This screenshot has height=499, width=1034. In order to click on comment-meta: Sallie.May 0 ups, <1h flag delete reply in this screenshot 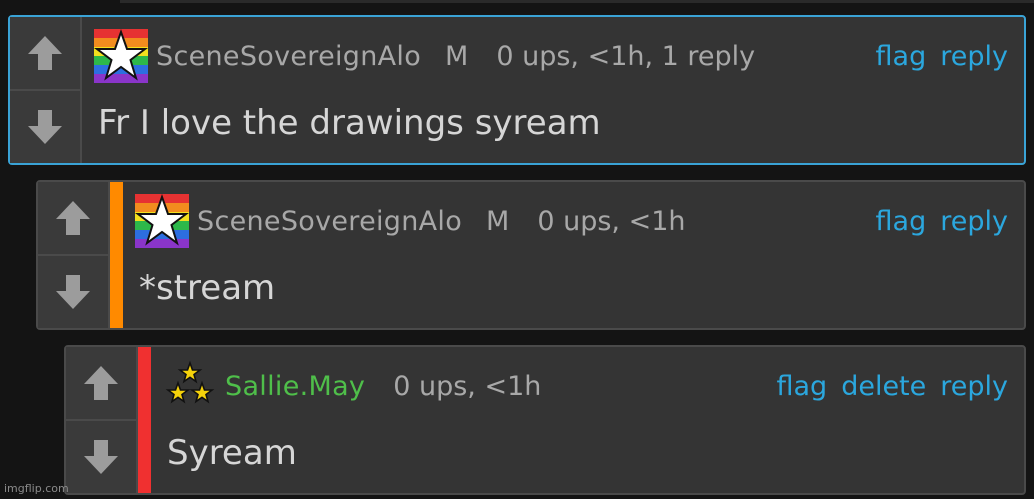, I will do `click(585, 386)`.